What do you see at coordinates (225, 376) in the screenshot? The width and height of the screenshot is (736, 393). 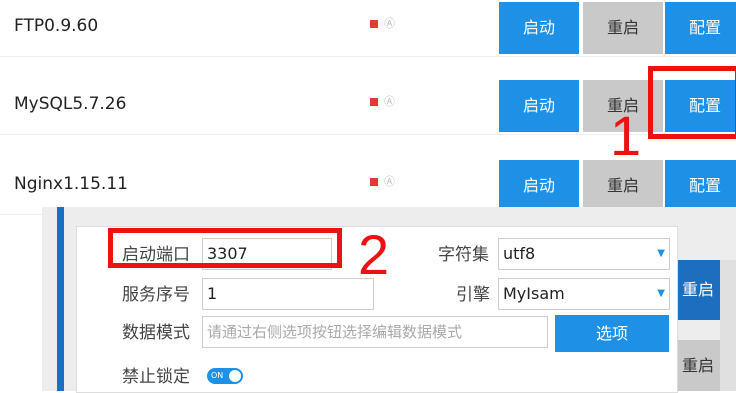 I see `lock-toggle: ON` at bounding box center [225, 376].